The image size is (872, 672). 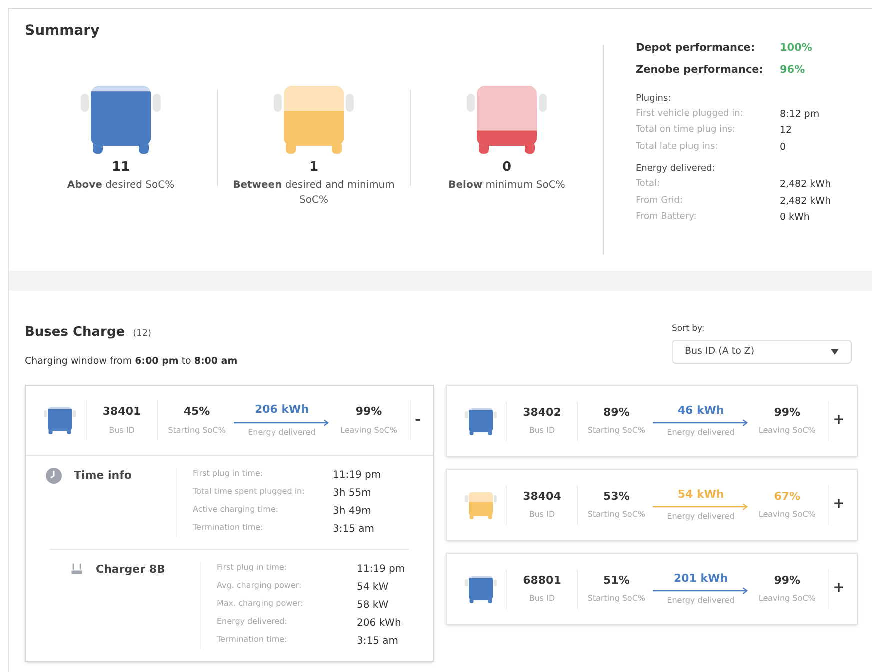 I want to click on detail-label: Max. charging power:, so click(x=260, y=604).